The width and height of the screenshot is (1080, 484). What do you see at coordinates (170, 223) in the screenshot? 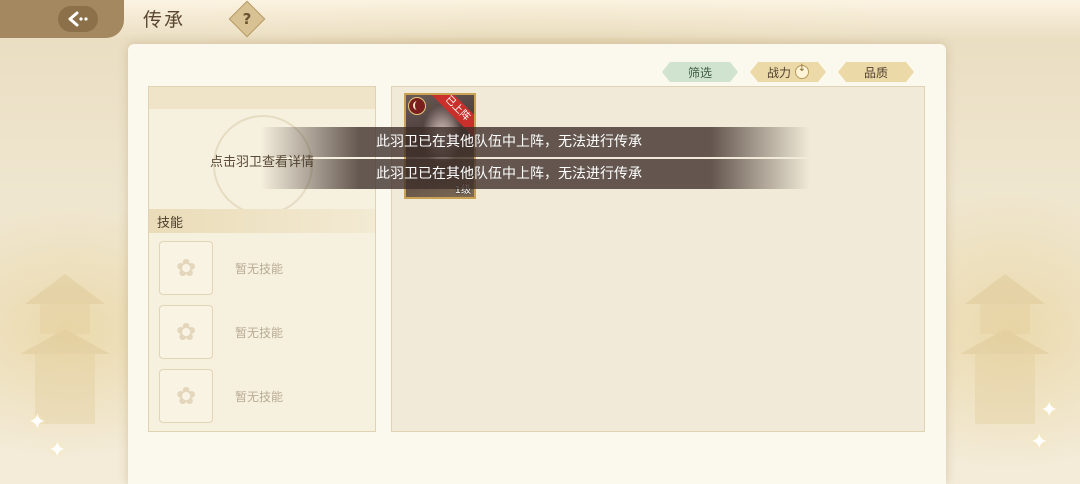
I see `skill-header-label: 技能` at bounding box center [170, 223].